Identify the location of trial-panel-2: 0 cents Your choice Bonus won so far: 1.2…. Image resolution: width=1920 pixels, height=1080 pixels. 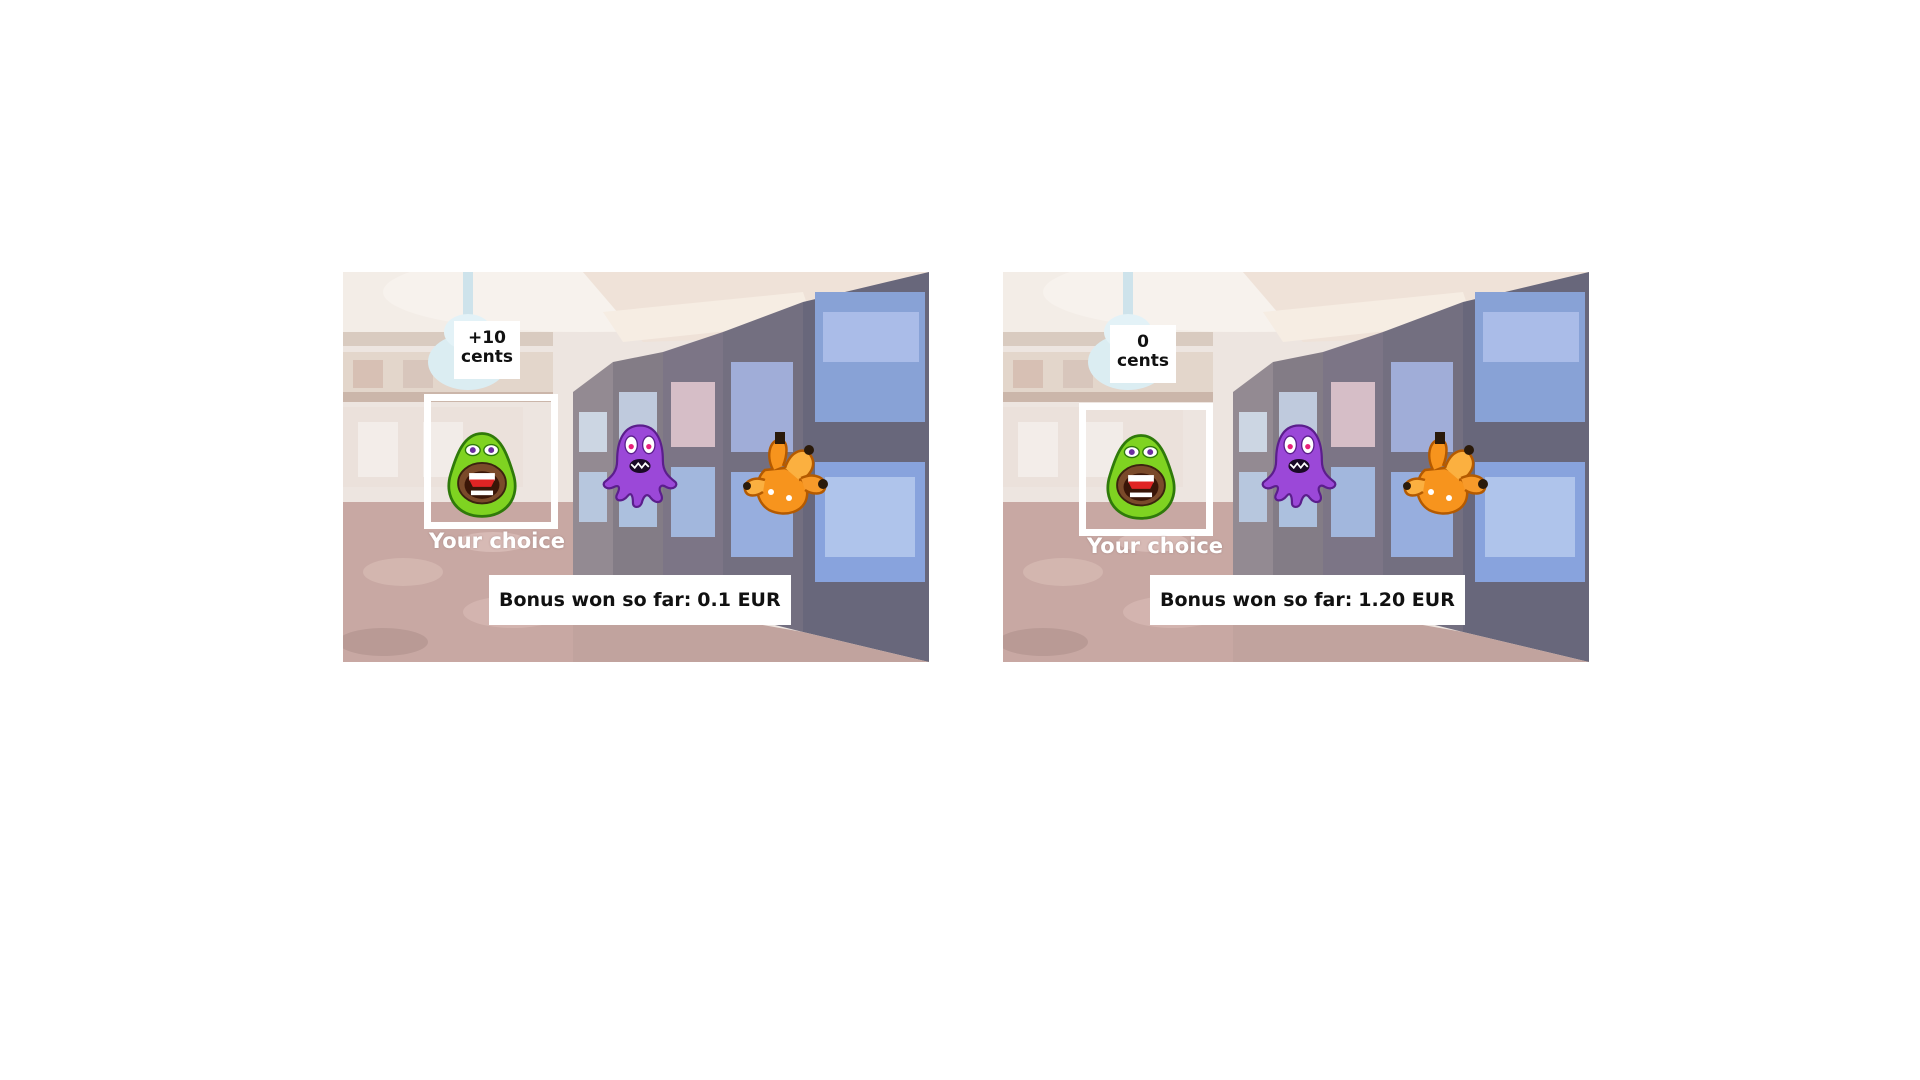
(1296, 467).